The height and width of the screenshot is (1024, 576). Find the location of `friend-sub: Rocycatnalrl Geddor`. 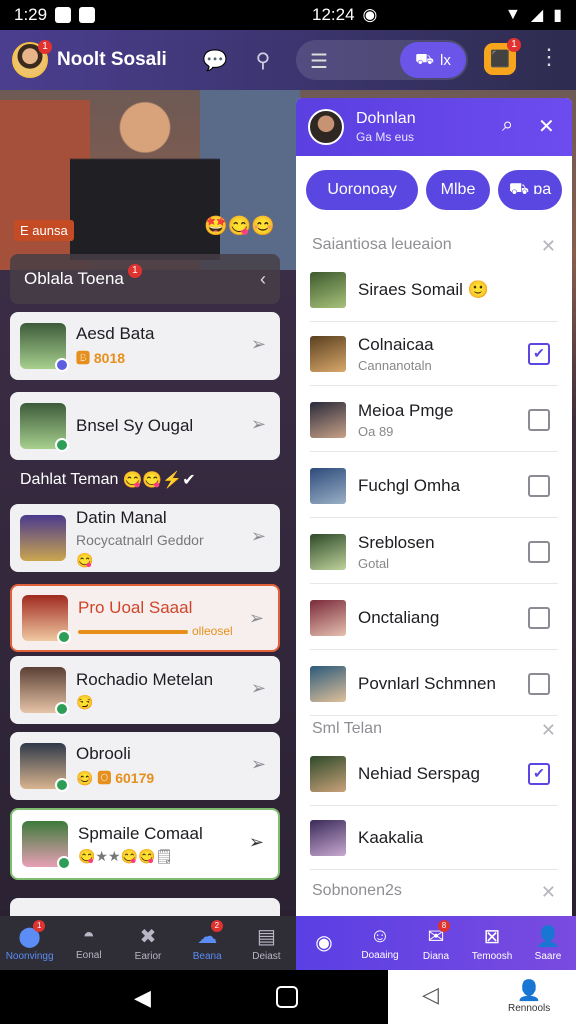

friend-sub: Rocycatnalrl Geddor is located at coordinates (140, 539).